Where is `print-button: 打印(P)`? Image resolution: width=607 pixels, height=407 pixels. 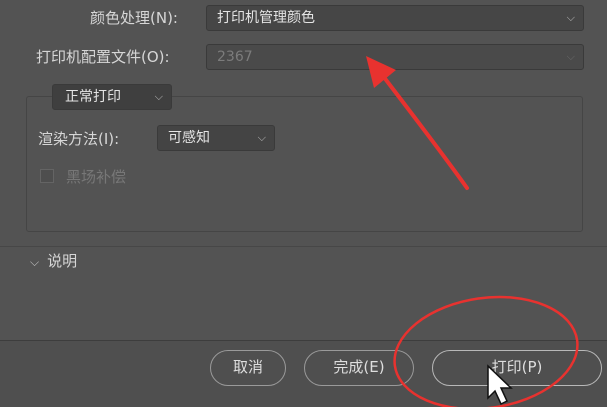 print-button: 打印(P) is located at coordinates (517, 368).